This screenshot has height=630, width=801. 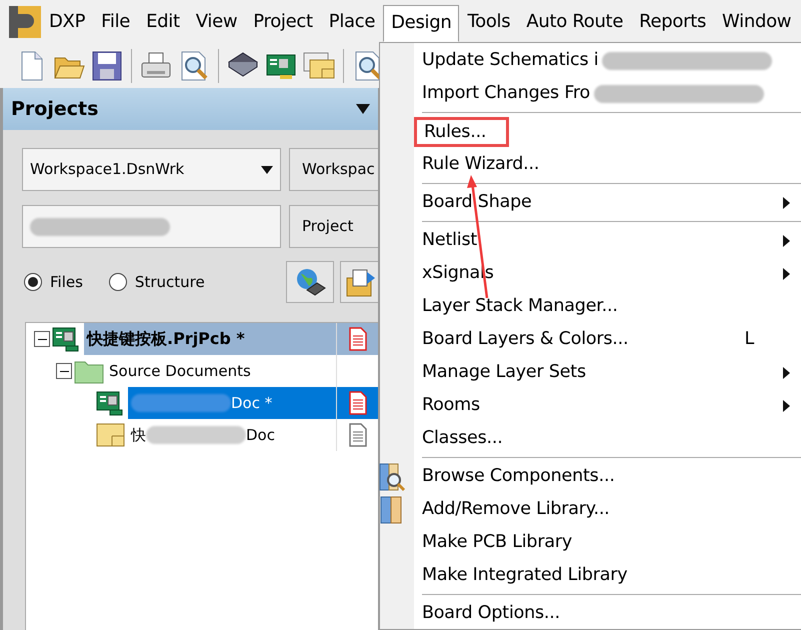 What do you see at coordinates (169, 282) in the screenshot?
I see `radio-label: Structure` at bounding box center [169, 282].